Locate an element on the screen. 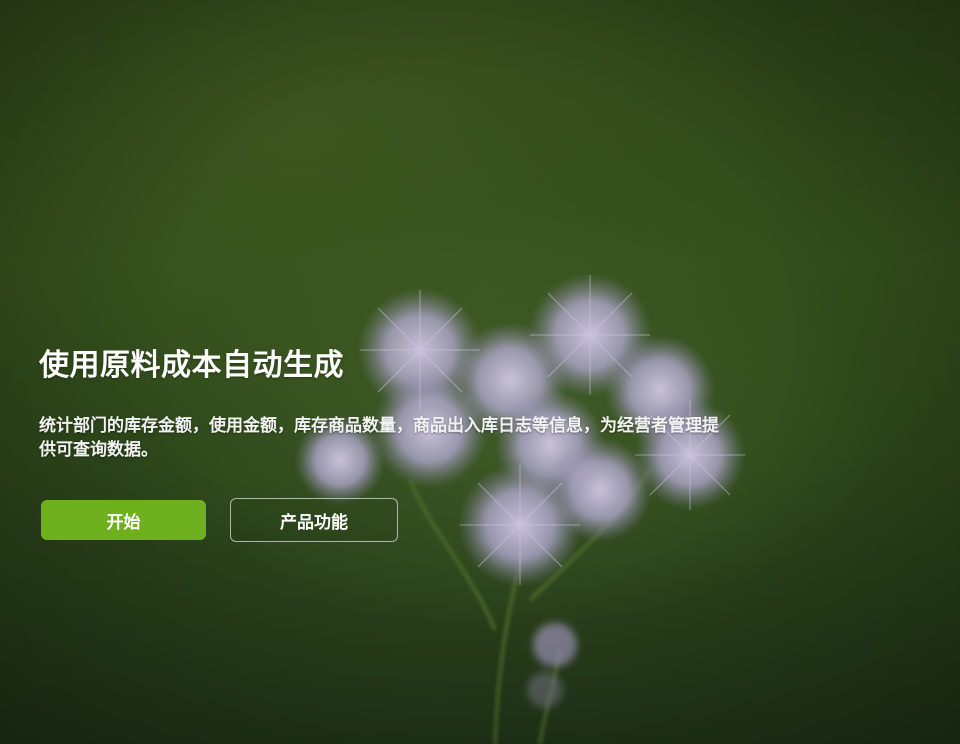  start-button: 开始 is located at coordinates (123, 520).